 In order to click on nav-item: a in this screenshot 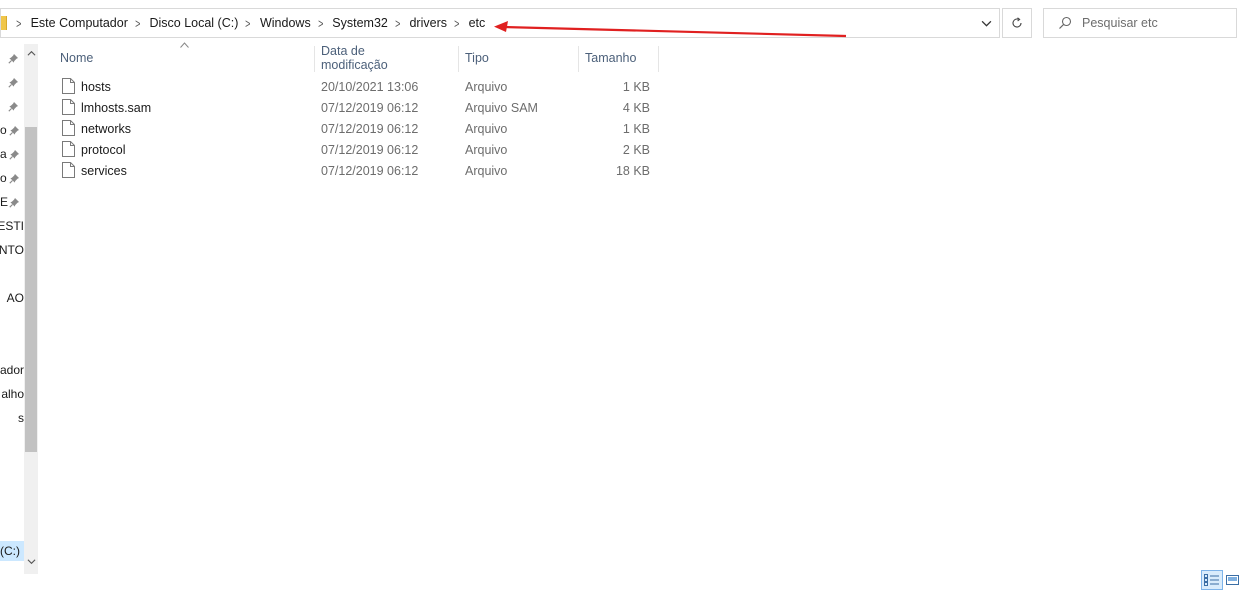, I will do `click(11, 154)`.